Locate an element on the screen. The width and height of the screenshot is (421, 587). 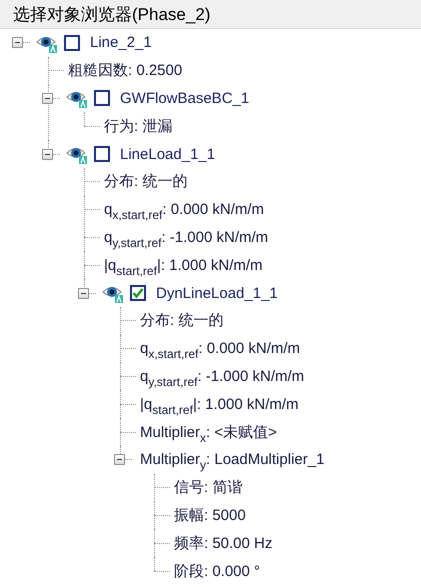
property-text: 粗糙因数: 0.2500 is located at coordinates (125, 70).